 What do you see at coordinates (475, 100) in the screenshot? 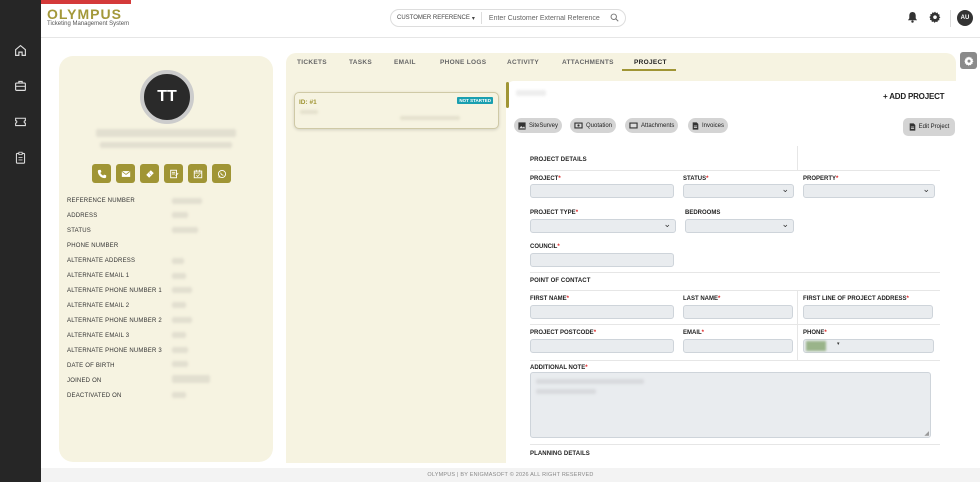
I see `status-badge: NOT STARTED` at bounding box center [475, 100].